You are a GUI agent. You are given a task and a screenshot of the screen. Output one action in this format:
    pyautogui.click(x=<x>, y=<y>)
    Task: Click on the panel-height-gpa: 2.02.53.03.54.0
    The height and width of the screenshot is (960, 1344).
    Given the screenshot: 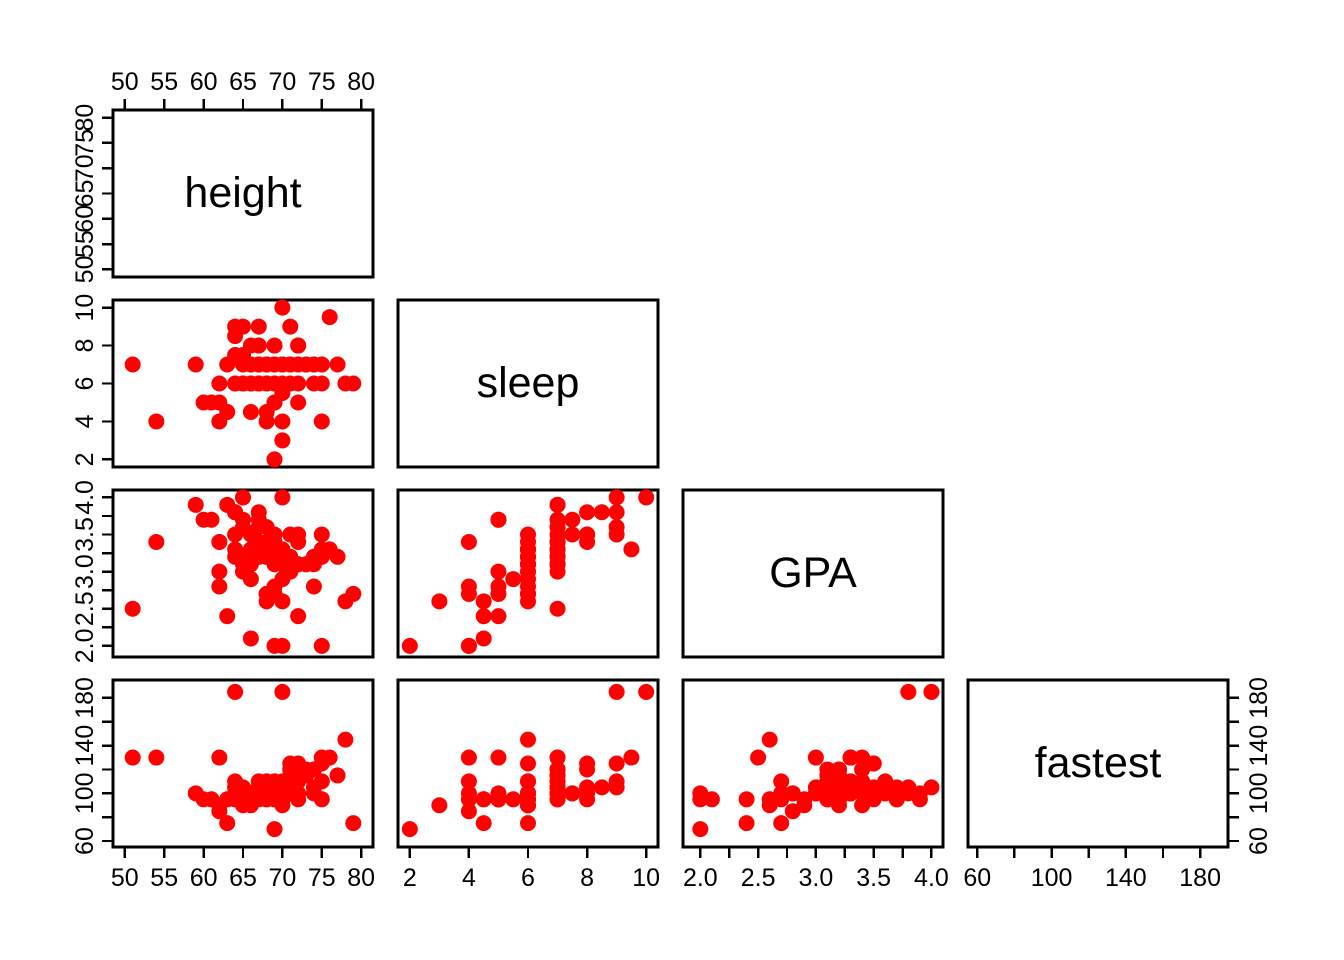 What is the action you would take?
    pyautogui.click(x=223, y=571)
    